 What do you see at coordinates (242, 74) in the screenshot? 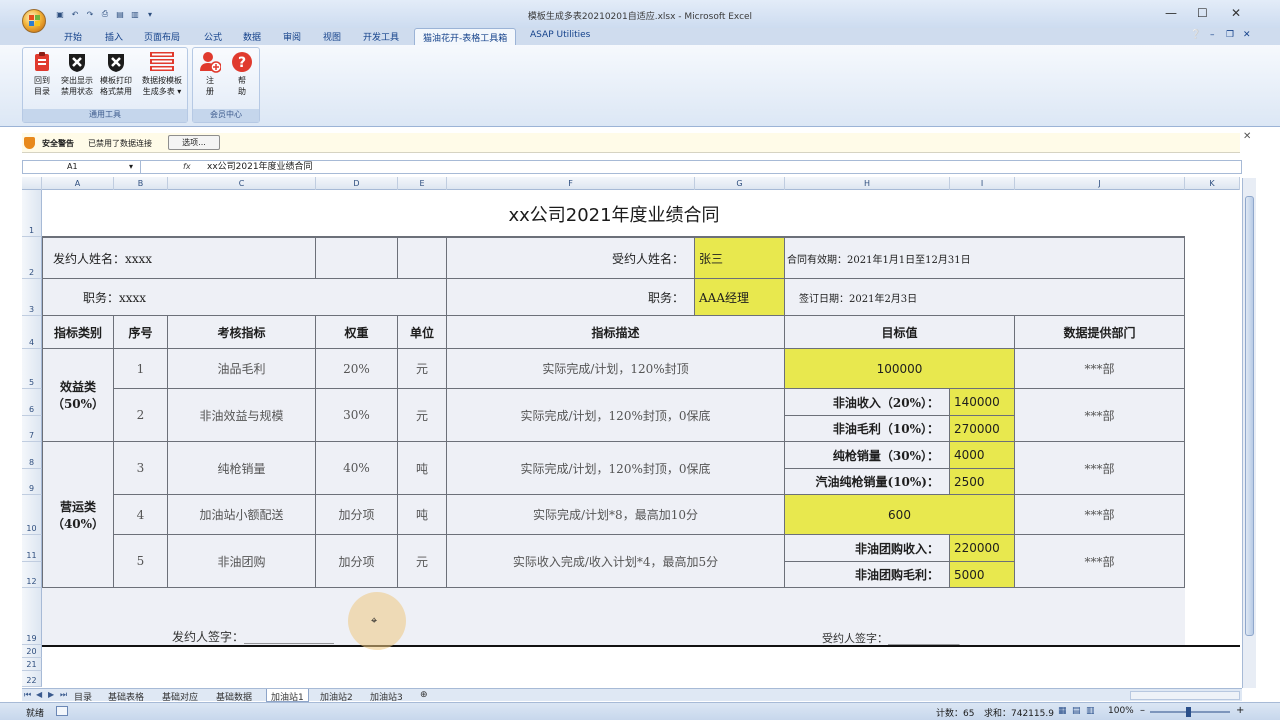
I see `help-button: ? 帮 助` at bounding box center [242, 74].